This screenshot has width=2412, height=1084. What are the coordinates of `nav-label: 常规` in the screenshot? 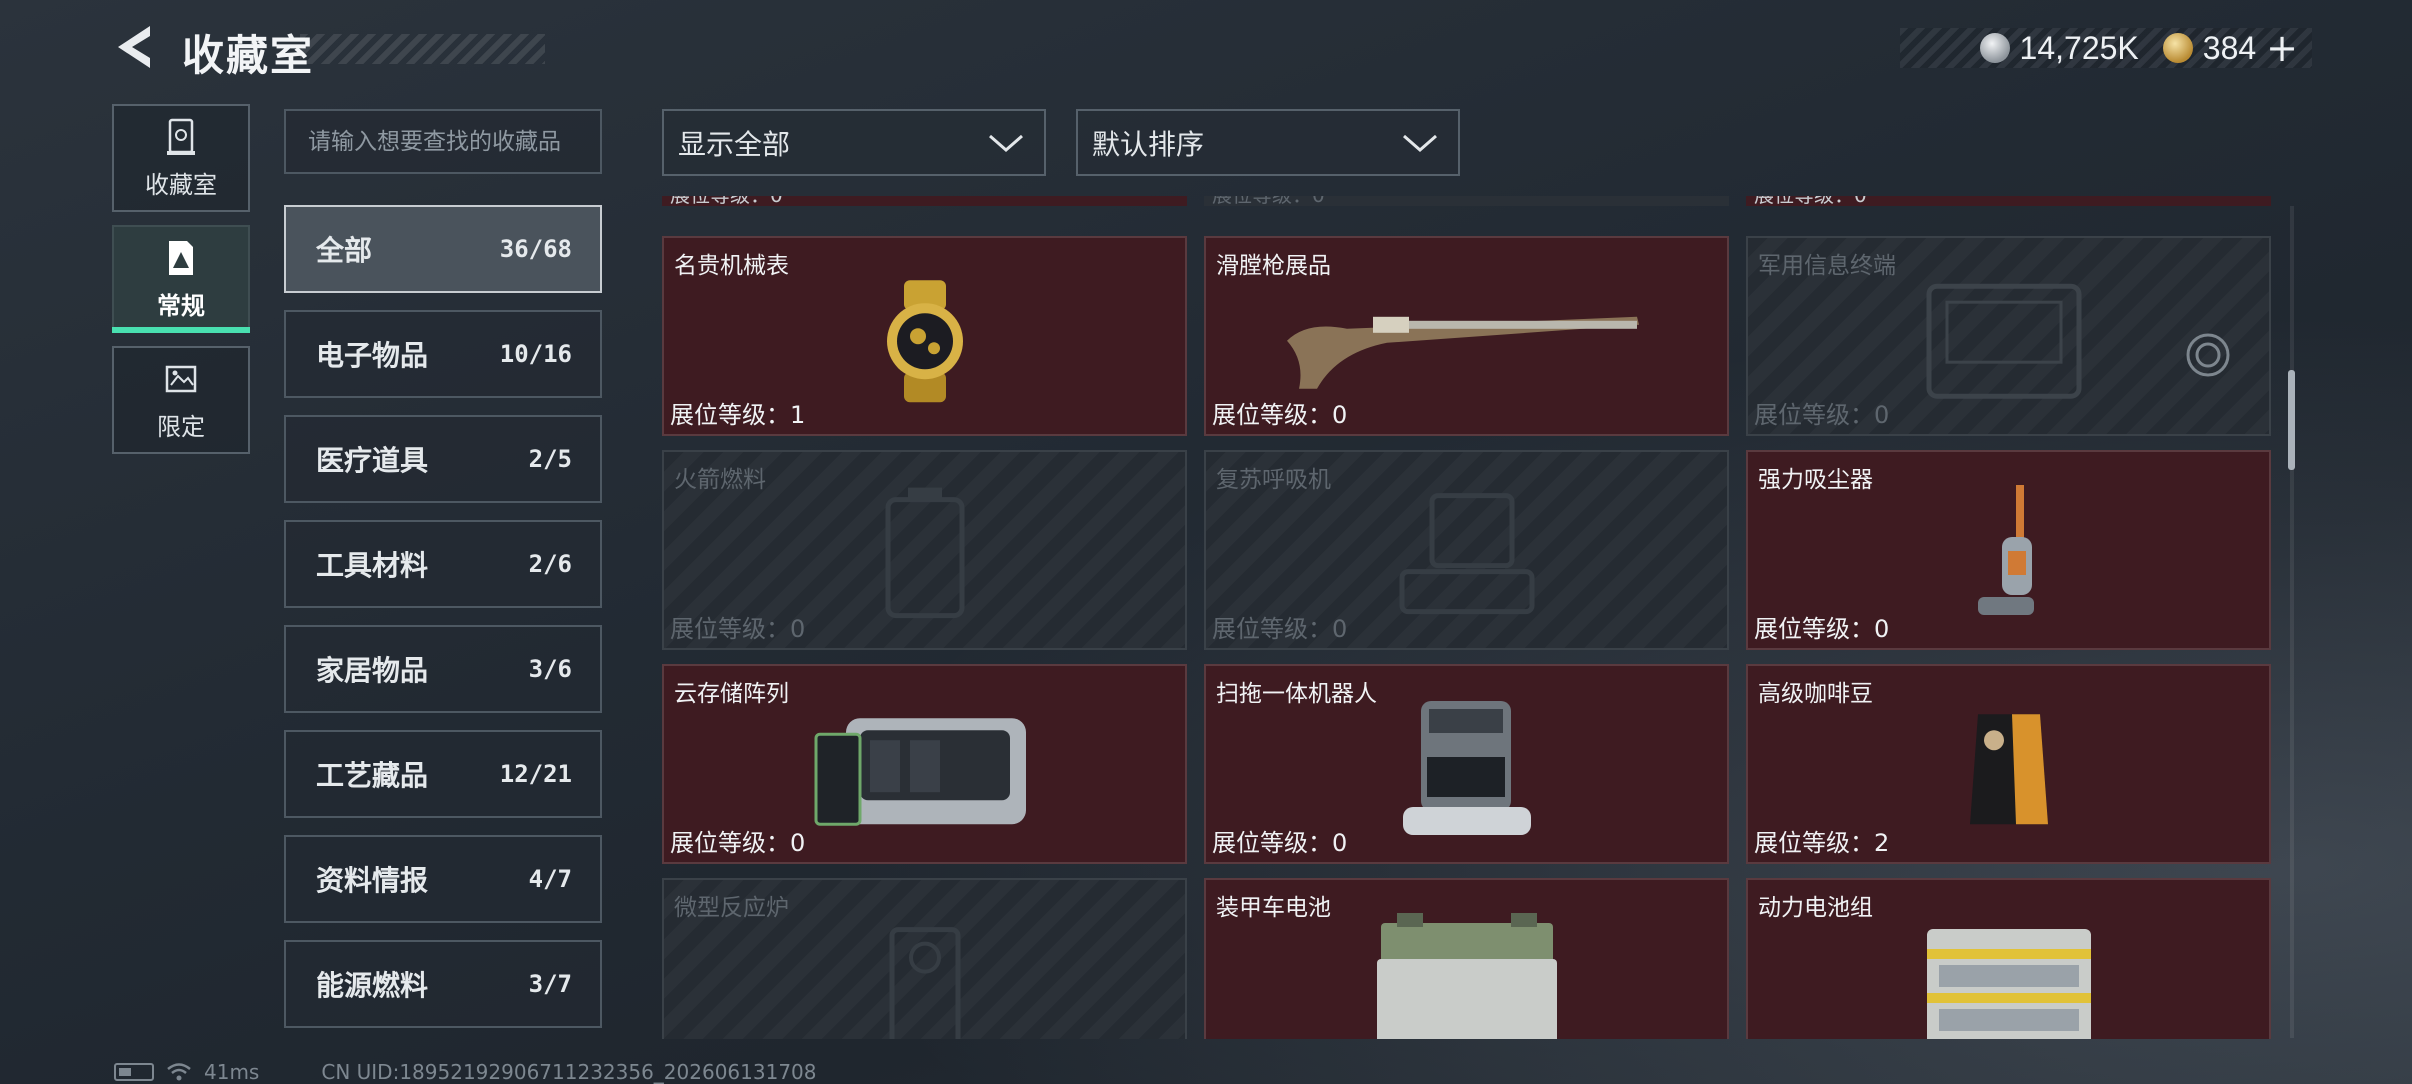 It's located at (181, 305).